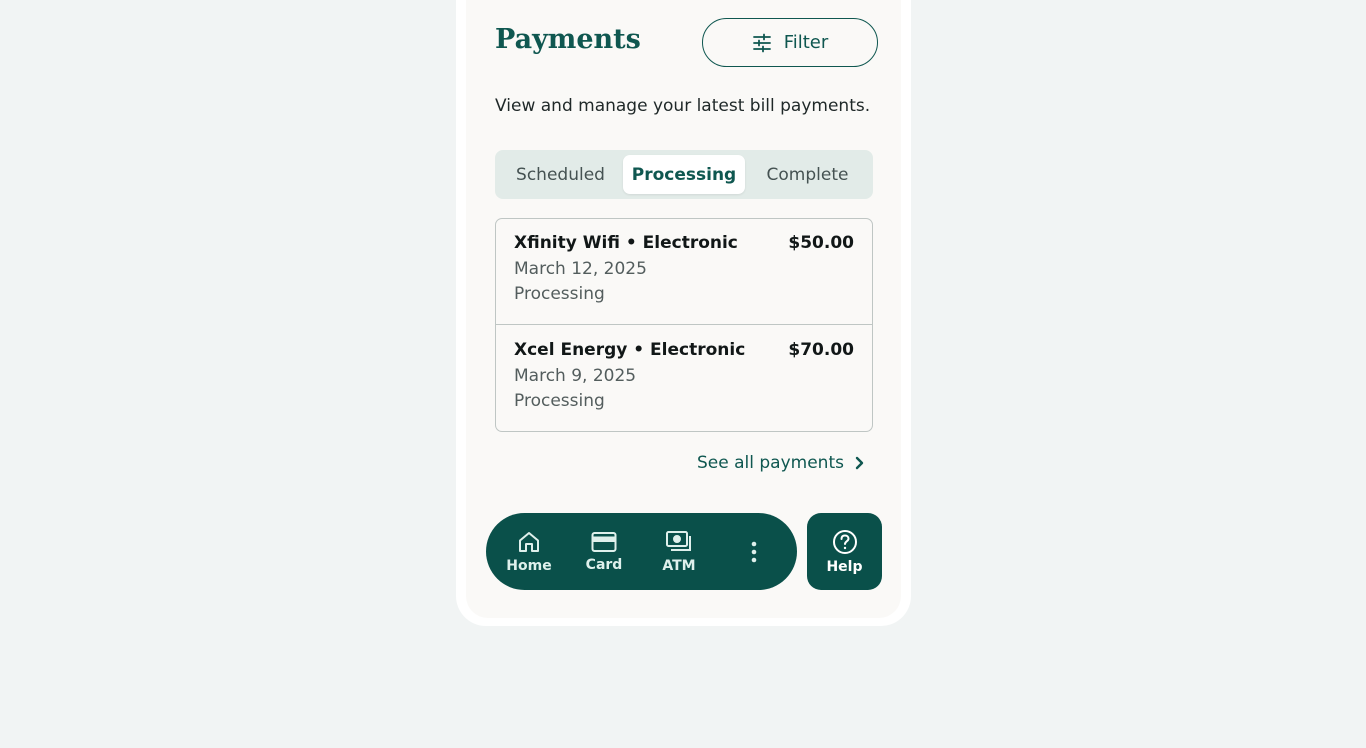 The width and height of the screenshot is (1366, 748). What do you see at coordinates (626, 243) in the screenshot?
I see `payment-payee: Xfinity Wifi • Electronic` at bounding box center [626, 243].